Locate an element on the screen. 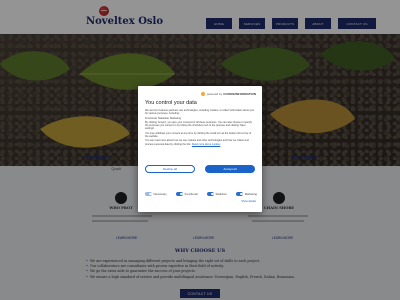 The height and width of the screenshot is (300, 400). cookieinformation-logo: powered by COOKIEINFORMATION is located at coordinates (228, 94).